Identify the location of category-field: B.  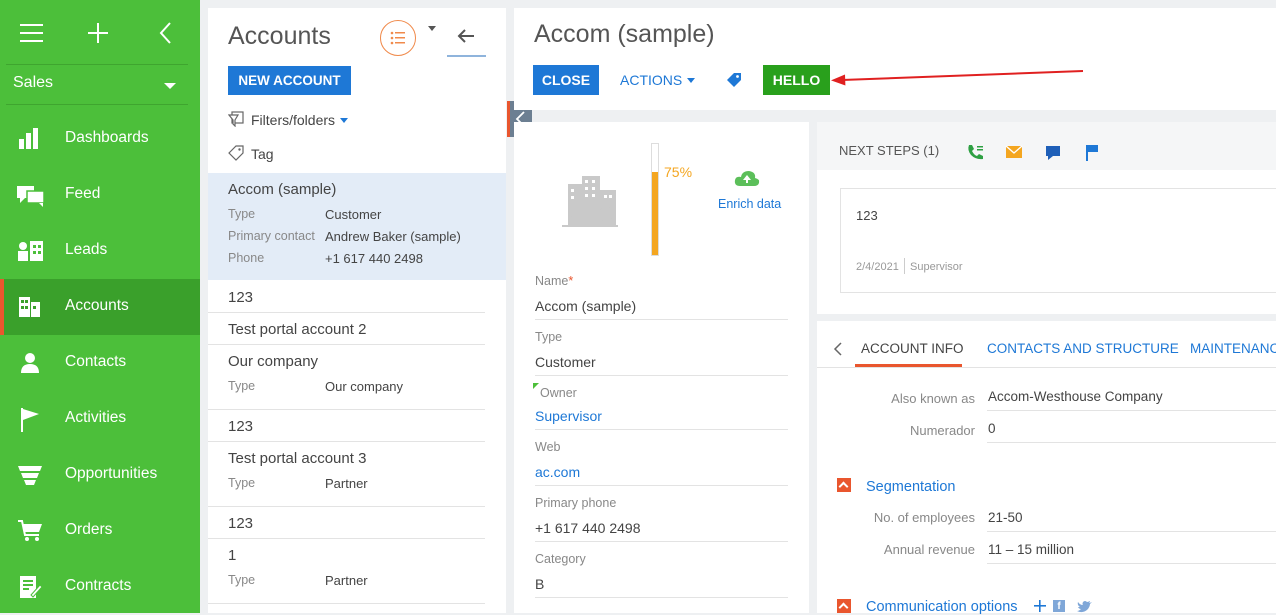
(539, 584).